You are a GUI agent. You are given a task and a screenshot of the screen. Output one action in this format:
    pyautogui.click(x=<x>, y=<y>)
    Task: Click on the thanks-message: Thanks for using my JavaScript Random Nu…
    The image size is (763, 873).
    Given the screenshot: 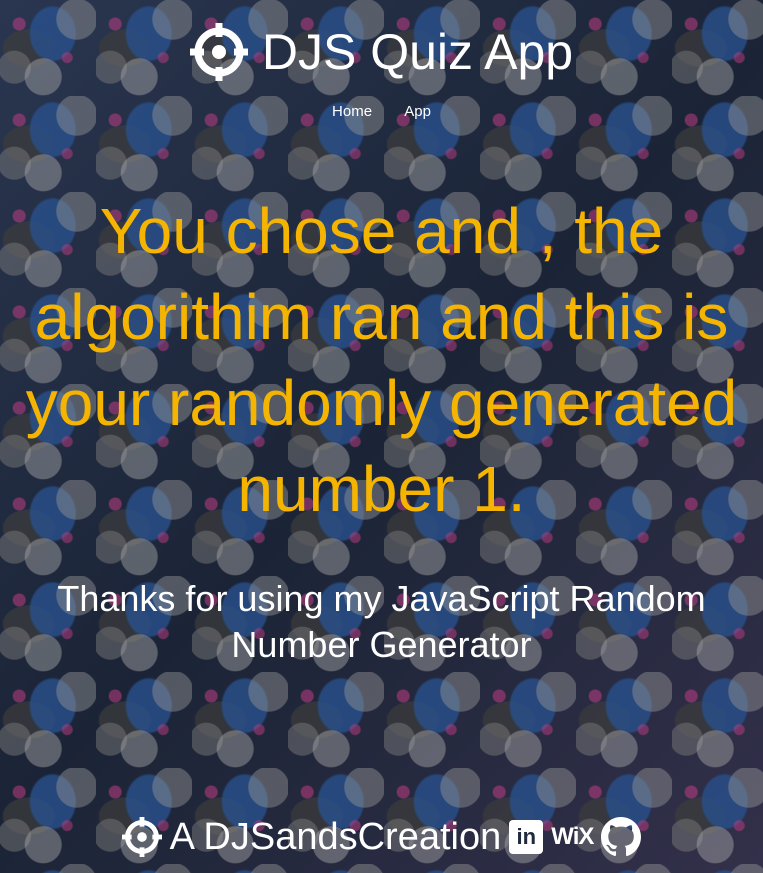 What is the action you would take?
    pyautogui.click(x=381, y=621)
    